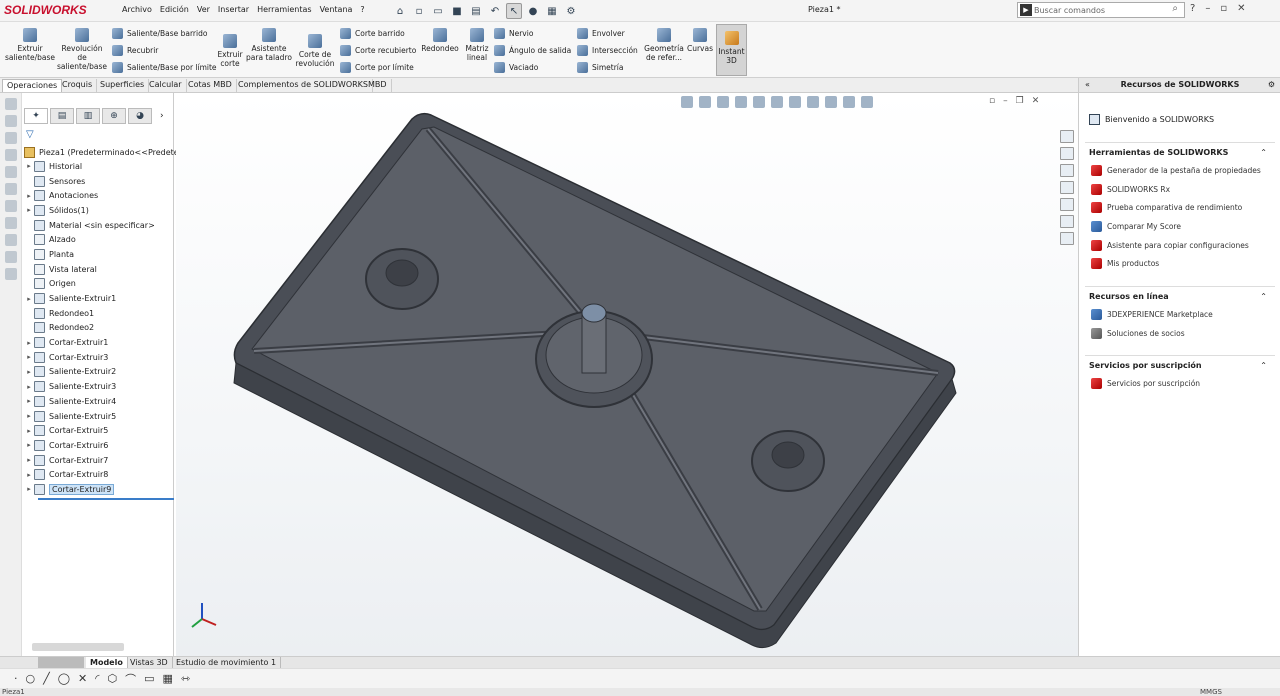 Image resolution: width=1280 pixels, height=696 pixels. What do you see at coordinates (30, 134) in the screenshot?
I see `filter-icon: ▽` at bounding box center [30, 134].